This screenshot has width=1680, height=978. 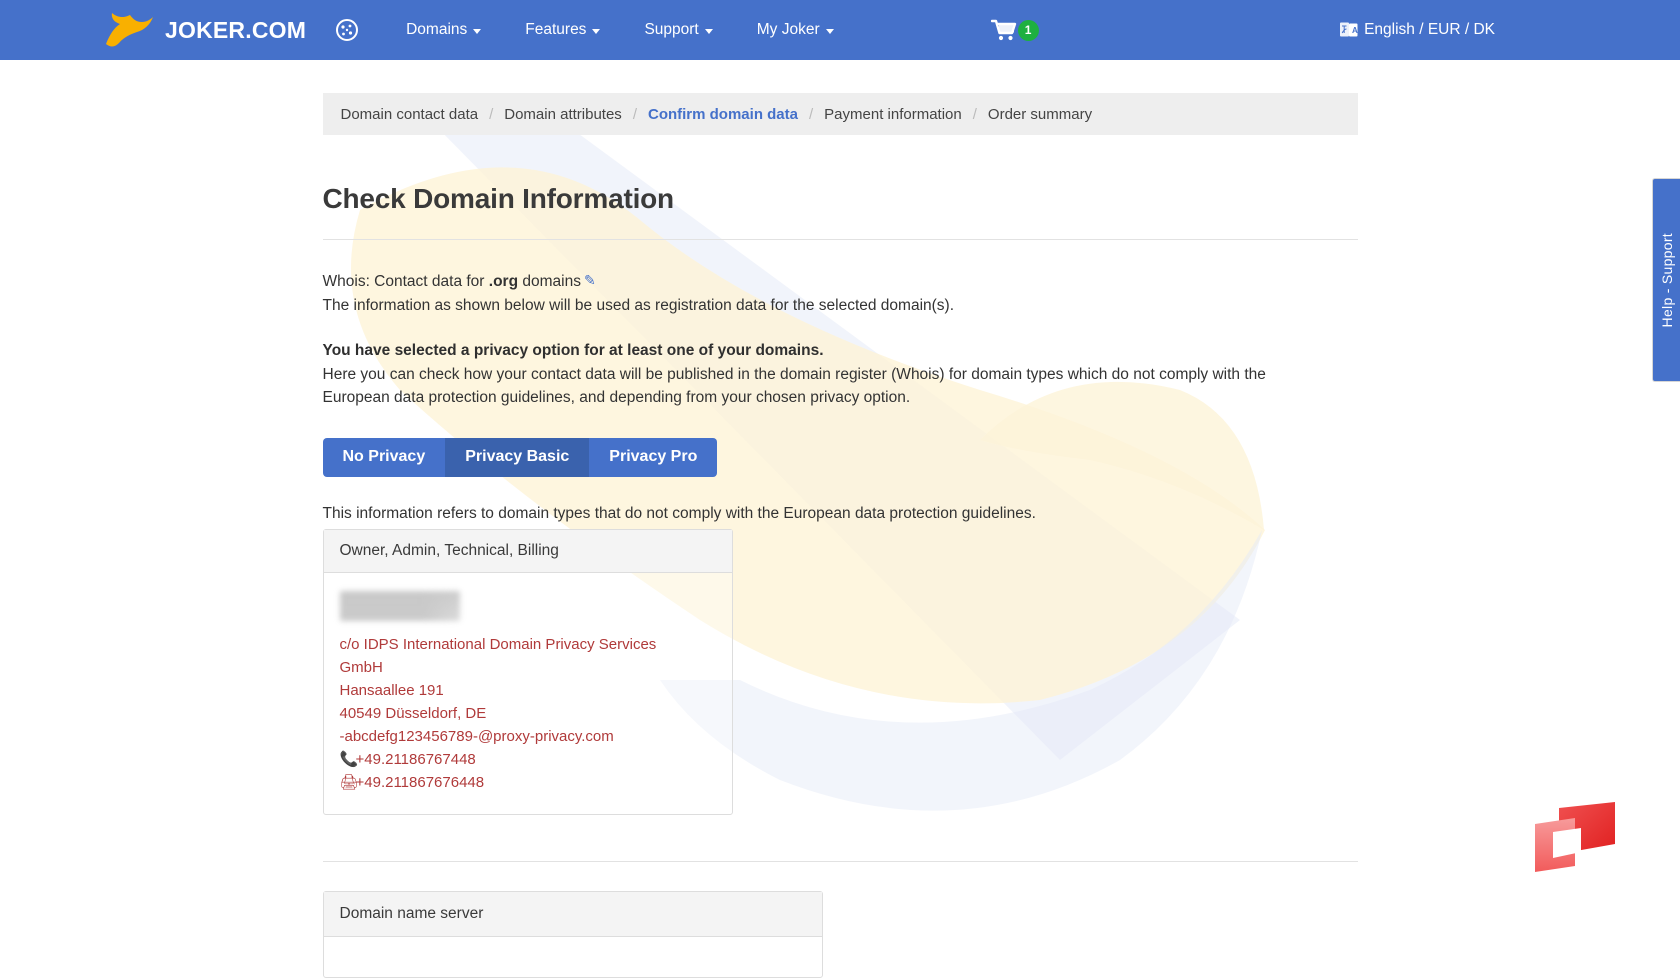 I want to click on brand-logo-link: JOKER.COM, so click(x=203, y=30).